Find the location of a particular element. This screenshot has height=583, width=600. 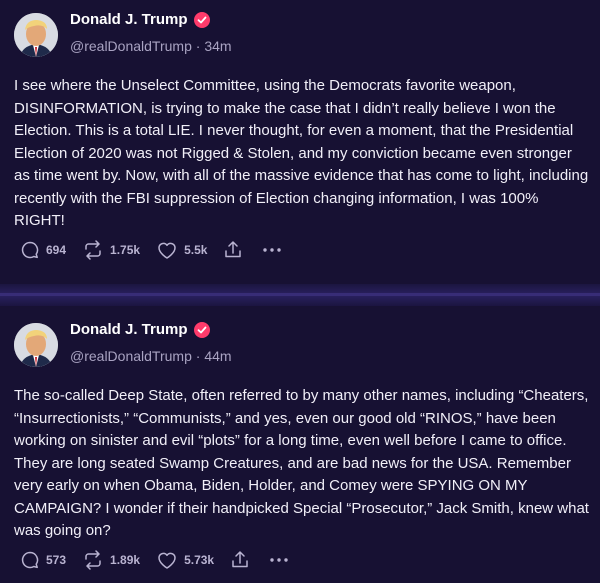

author-row: Donald J. Trump is located at coordinates (140, 329).